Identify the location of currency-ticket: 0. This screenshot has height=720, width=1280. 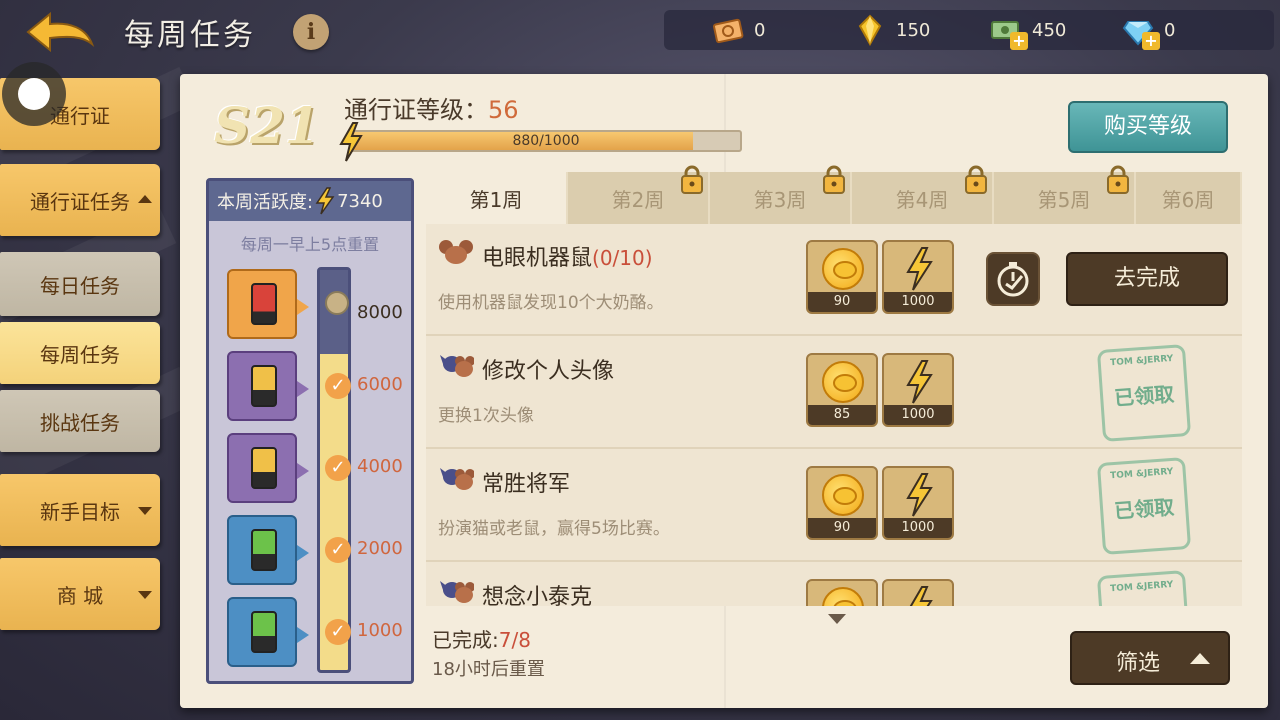
(738, 30).